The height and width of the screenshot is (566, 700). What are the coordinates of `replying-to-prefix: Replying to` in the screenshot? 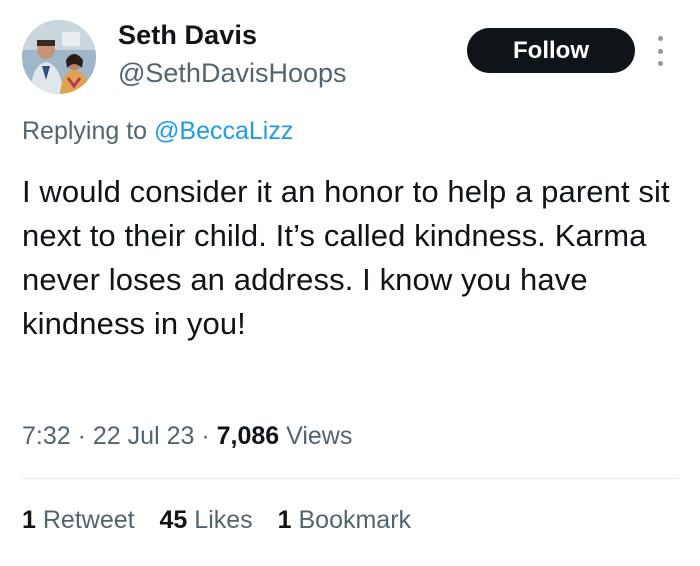 It's located at (88, 131).